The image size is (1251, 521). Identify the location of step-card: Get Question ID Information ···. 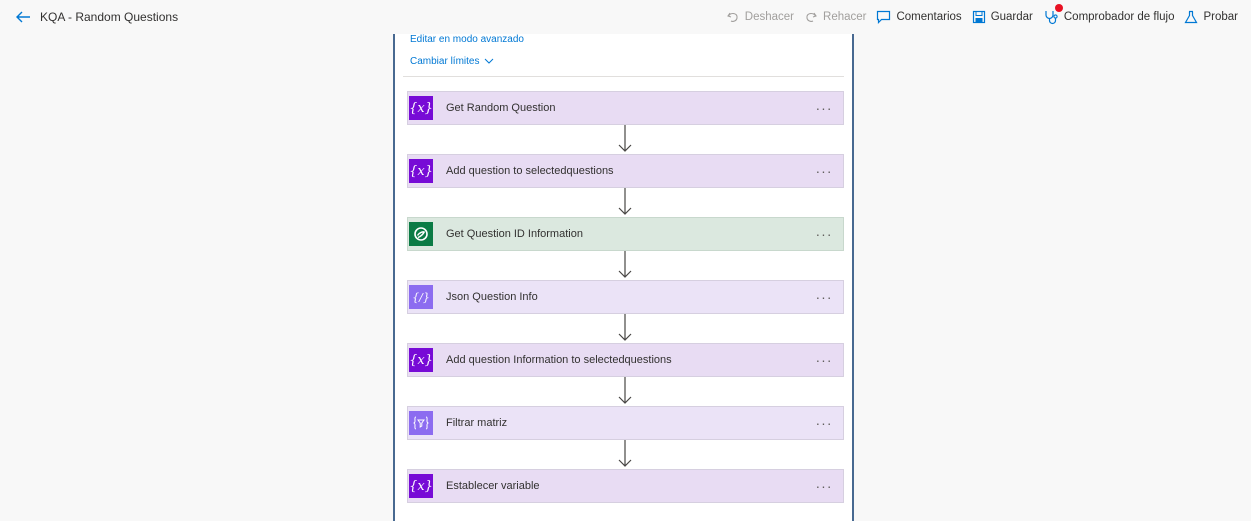
(625, 234).